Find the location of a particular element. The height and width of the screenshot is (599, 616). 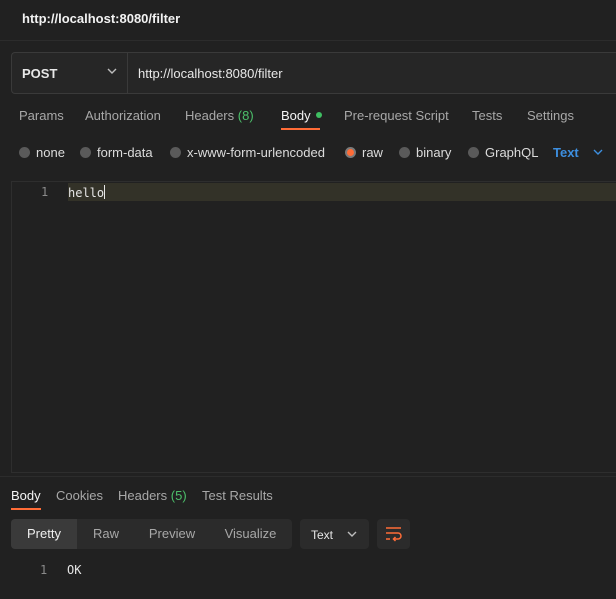

radio-raw: raw is located at coordinates (364, 152).